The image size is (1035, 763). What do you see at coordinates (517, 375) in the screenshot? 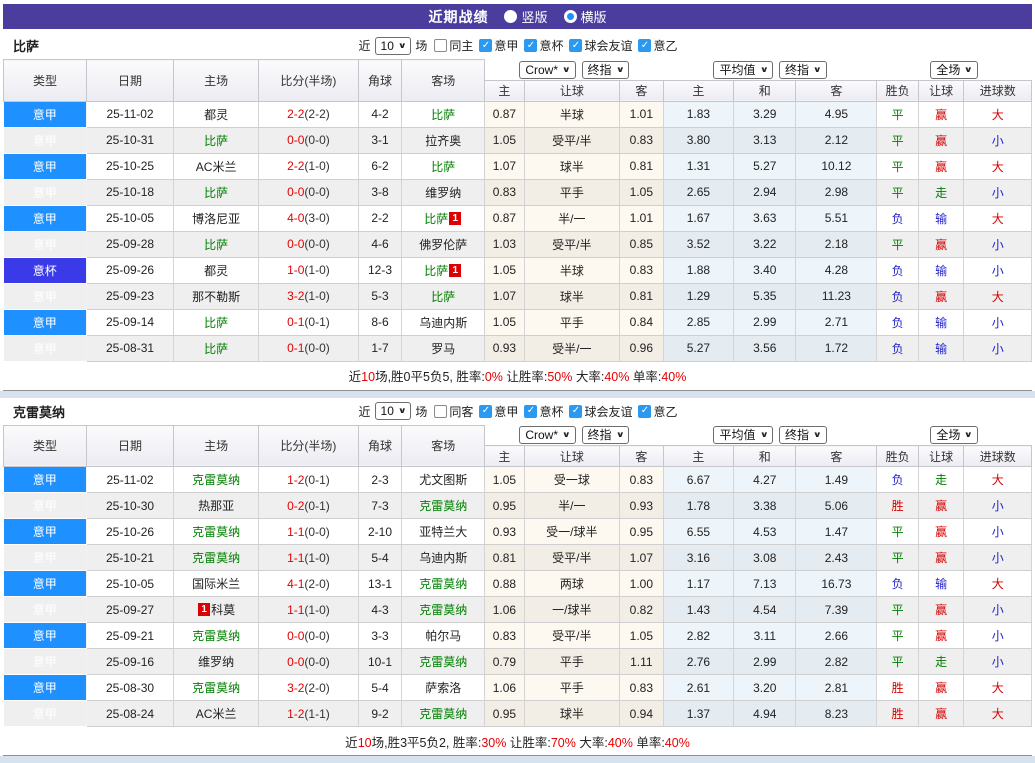
I see `summary-row: 近10场,胜0平5负5, 胜率:0% 让胜率:50% 大率:40% 单率:40%` at bounding box center [517, 375].